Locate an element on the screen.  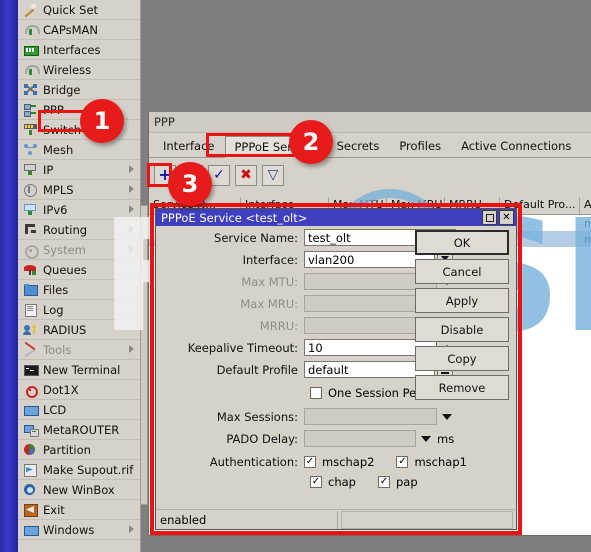
radius-icon is located at coordinates (30, 329).